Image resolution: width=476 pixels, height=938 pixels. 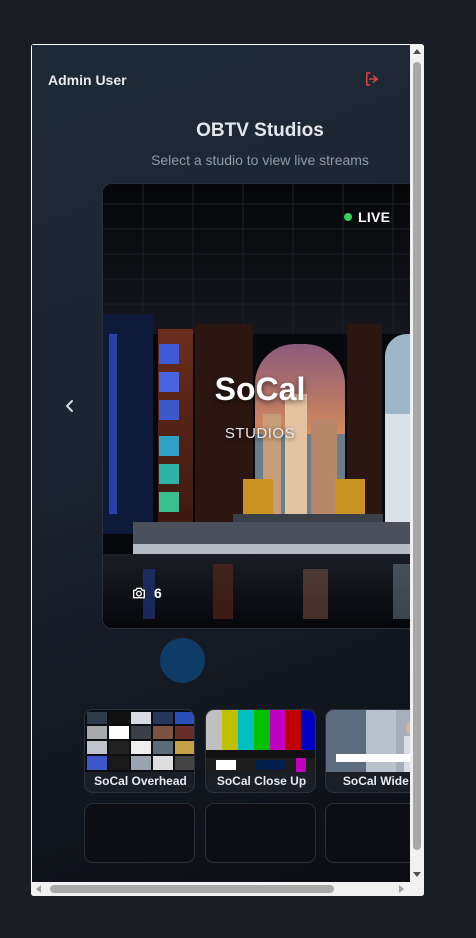 I want to click on studio-subtitle: STUDIOS, so click(x=260, y=433).